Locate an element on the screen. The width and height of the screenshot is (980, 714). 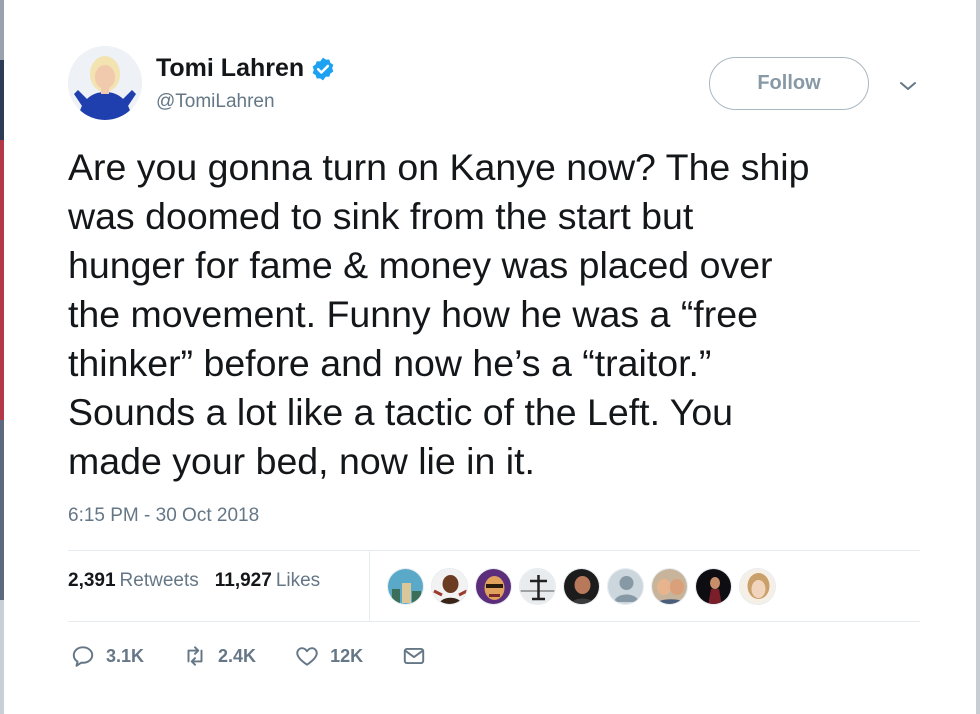
direct-message-button is located at coordinates (419, 656).